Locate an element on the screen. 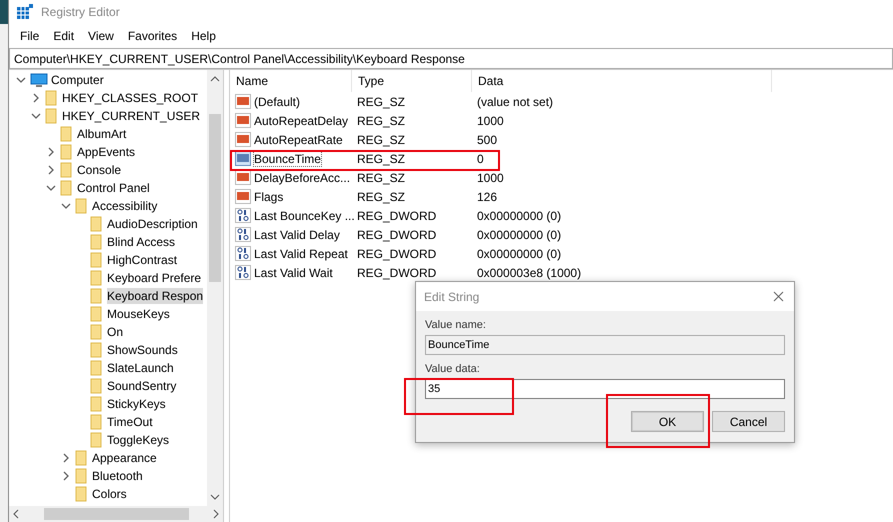 Image resolution: width=893 pixels, height=522 pixels. menu-item: File is located at coordinates (29, 36).